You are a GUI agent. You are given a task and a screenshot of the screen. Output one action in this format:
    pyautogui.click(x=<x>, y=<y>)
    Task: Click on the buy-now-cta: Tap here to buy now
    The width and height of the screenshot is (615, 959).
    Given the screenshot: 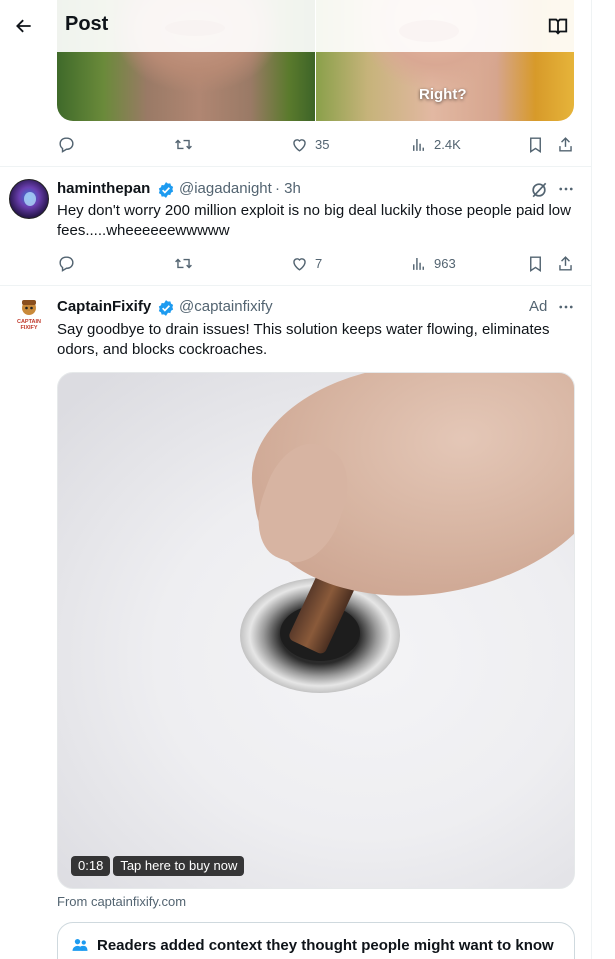 What is the action you would take?
    pyautogui.click(x=179, y=866)
    